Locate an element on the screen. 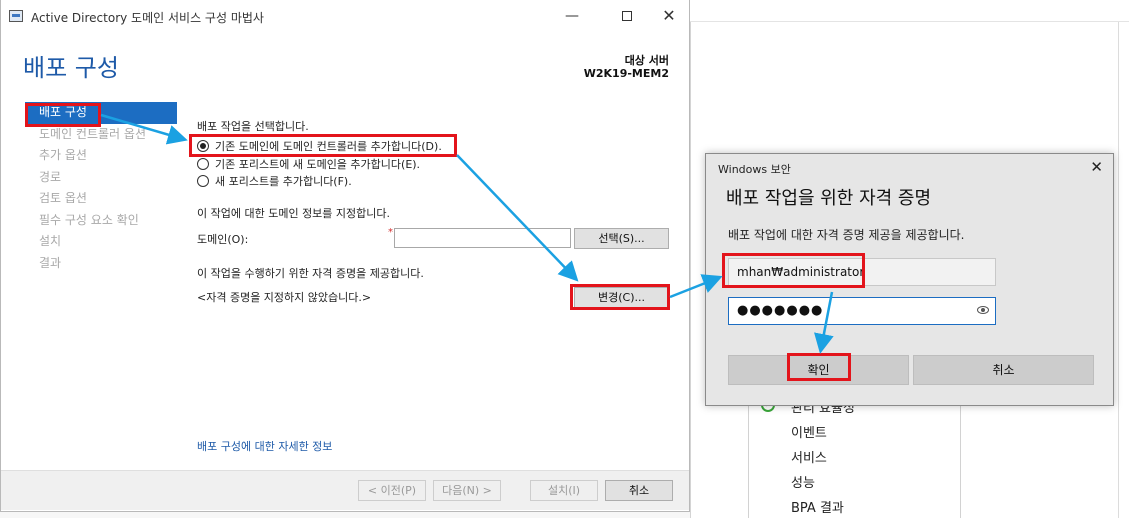 The image size is (1129, 518). dialog-description: 배포 작업에 대한 자격 증명 제공을 제공합니다. is located at coordinates (846, 235).